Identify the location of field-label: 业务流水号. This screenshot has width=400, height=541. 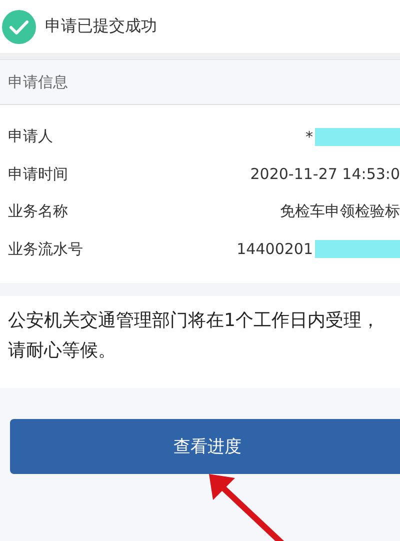
(45, 249).